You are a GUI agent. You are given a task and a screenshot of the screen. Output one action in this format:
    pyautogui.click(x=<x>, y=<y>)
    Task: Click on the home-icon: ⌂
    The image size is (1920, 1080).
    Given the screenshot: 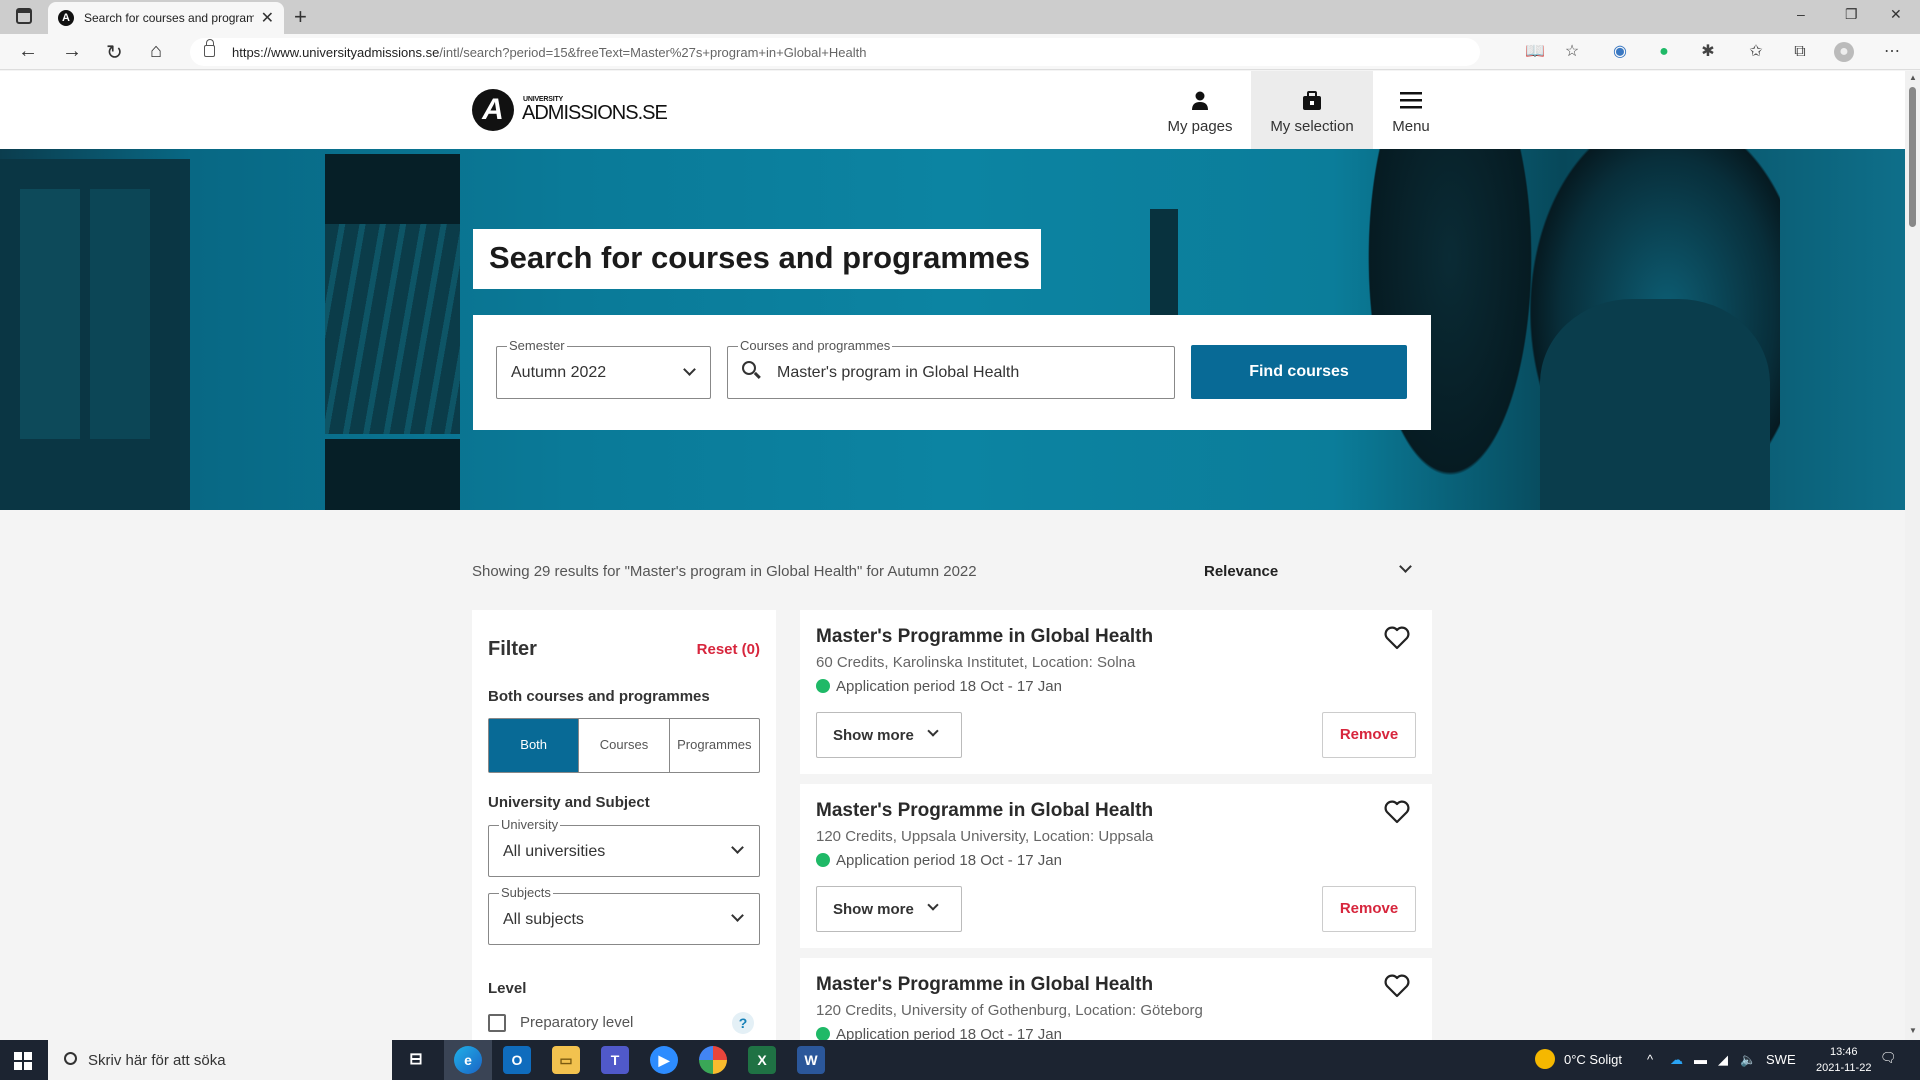 What is the action you would take?
    pyautogui.click(x=156, y=51)
    